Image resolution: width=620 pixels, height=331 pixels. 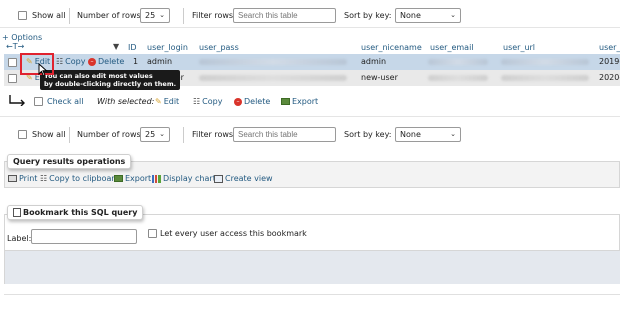 I want to click on bookmark-icon, so click(x=17, y=212).